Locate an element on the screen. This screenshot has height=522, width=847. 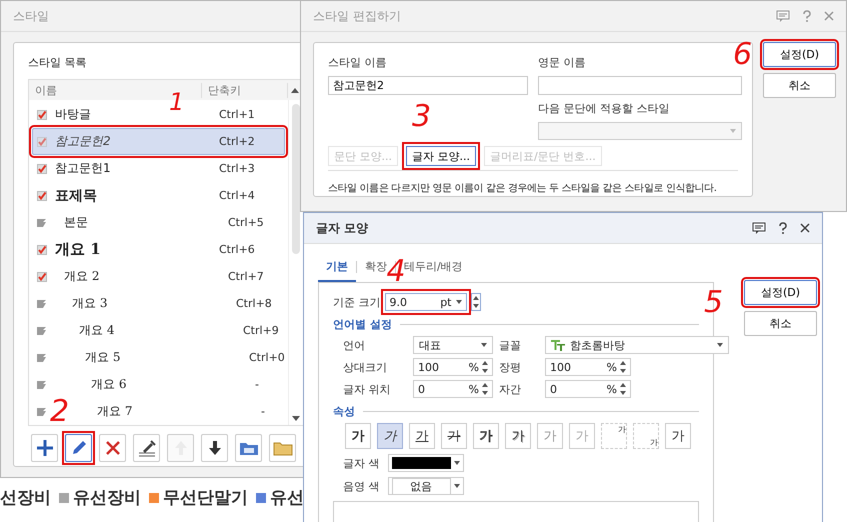
style-name: 개요 5 is located at coordinates (102, 357).